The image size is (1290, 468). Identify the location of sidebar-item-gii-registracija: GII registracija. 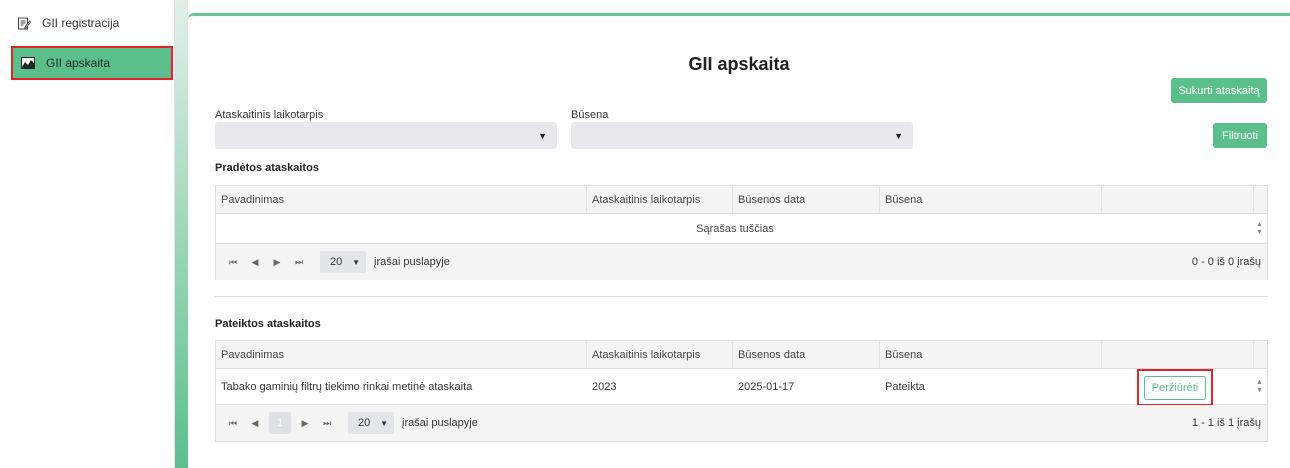
(91, 23).